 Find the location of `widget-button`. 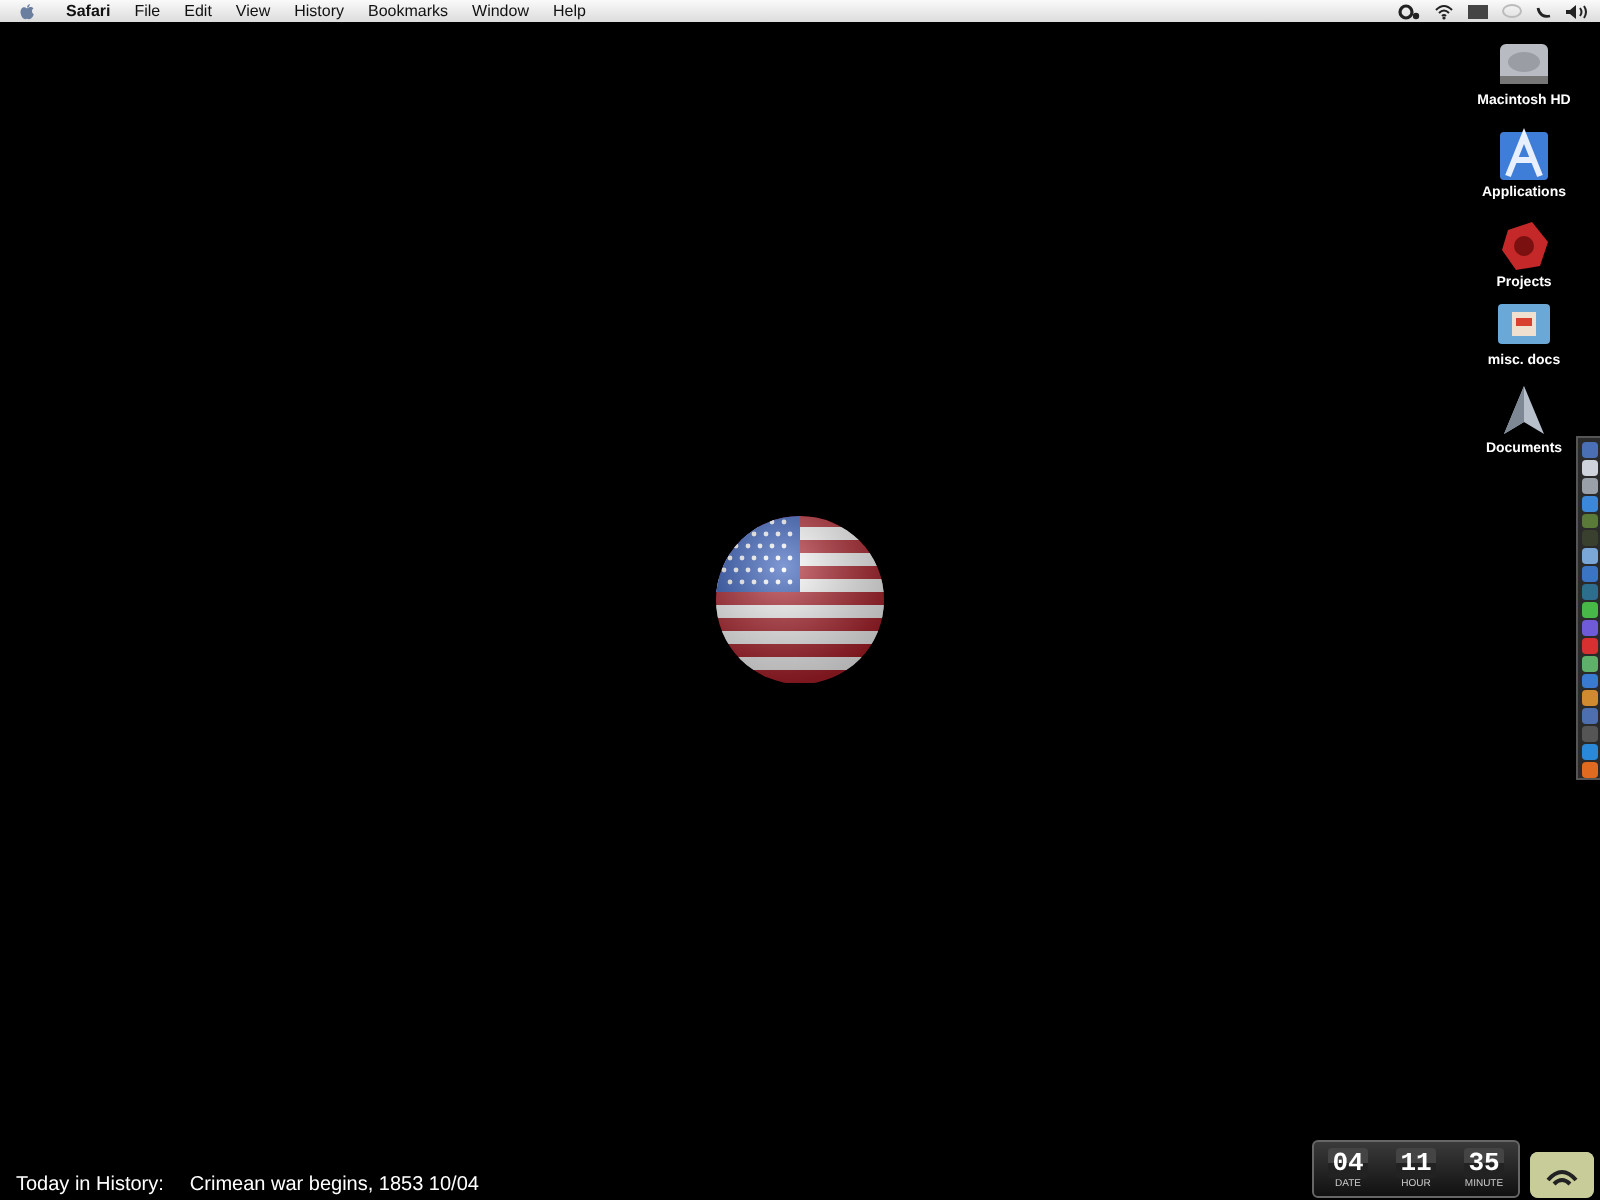

widget-button is located at coordinates (1562, 1175).